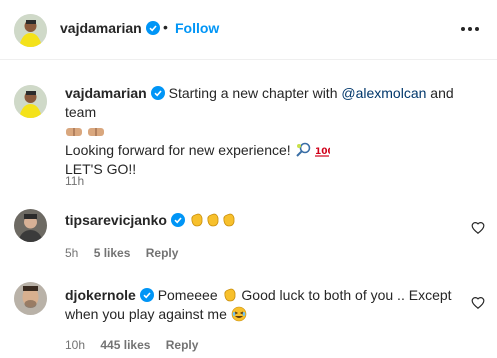 This screenshot has height=358, width=497. I want to click on caption-time: 11h, so click(74, 181).